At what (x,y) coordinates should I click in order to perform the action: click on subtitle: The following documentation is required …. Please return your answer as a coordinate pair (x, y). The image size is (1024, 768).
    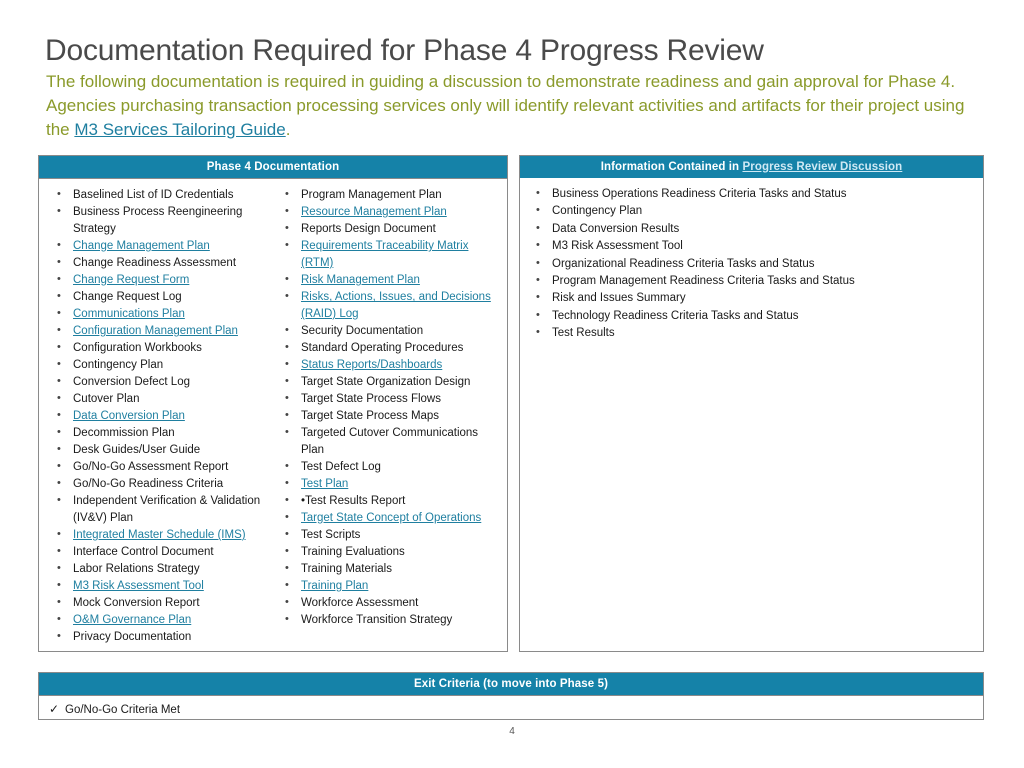
    Looking at the image, I should click on (518, 106).